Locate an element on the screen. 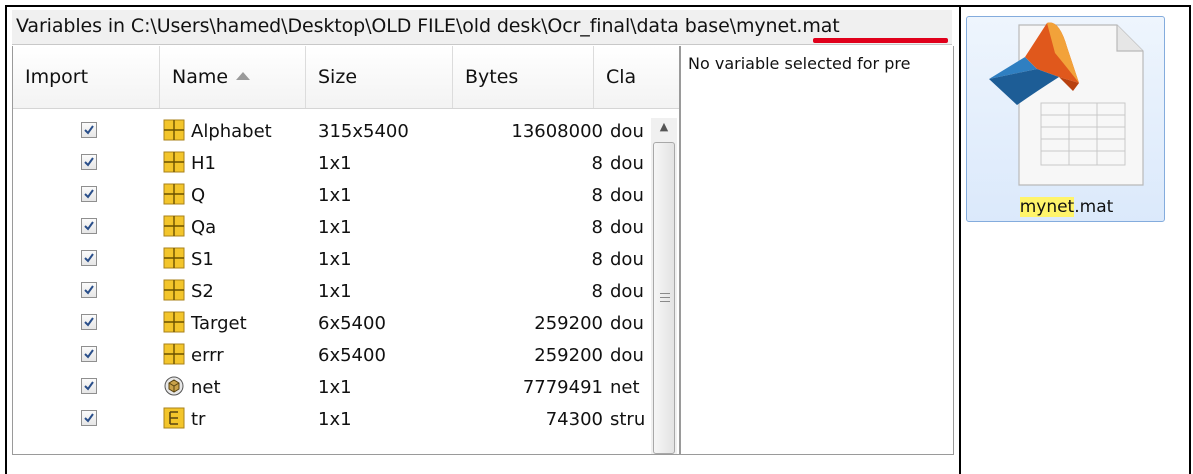 This screenshot has width=1193, height=474. column-class-label: Cla is located at coordinates (621, 77).